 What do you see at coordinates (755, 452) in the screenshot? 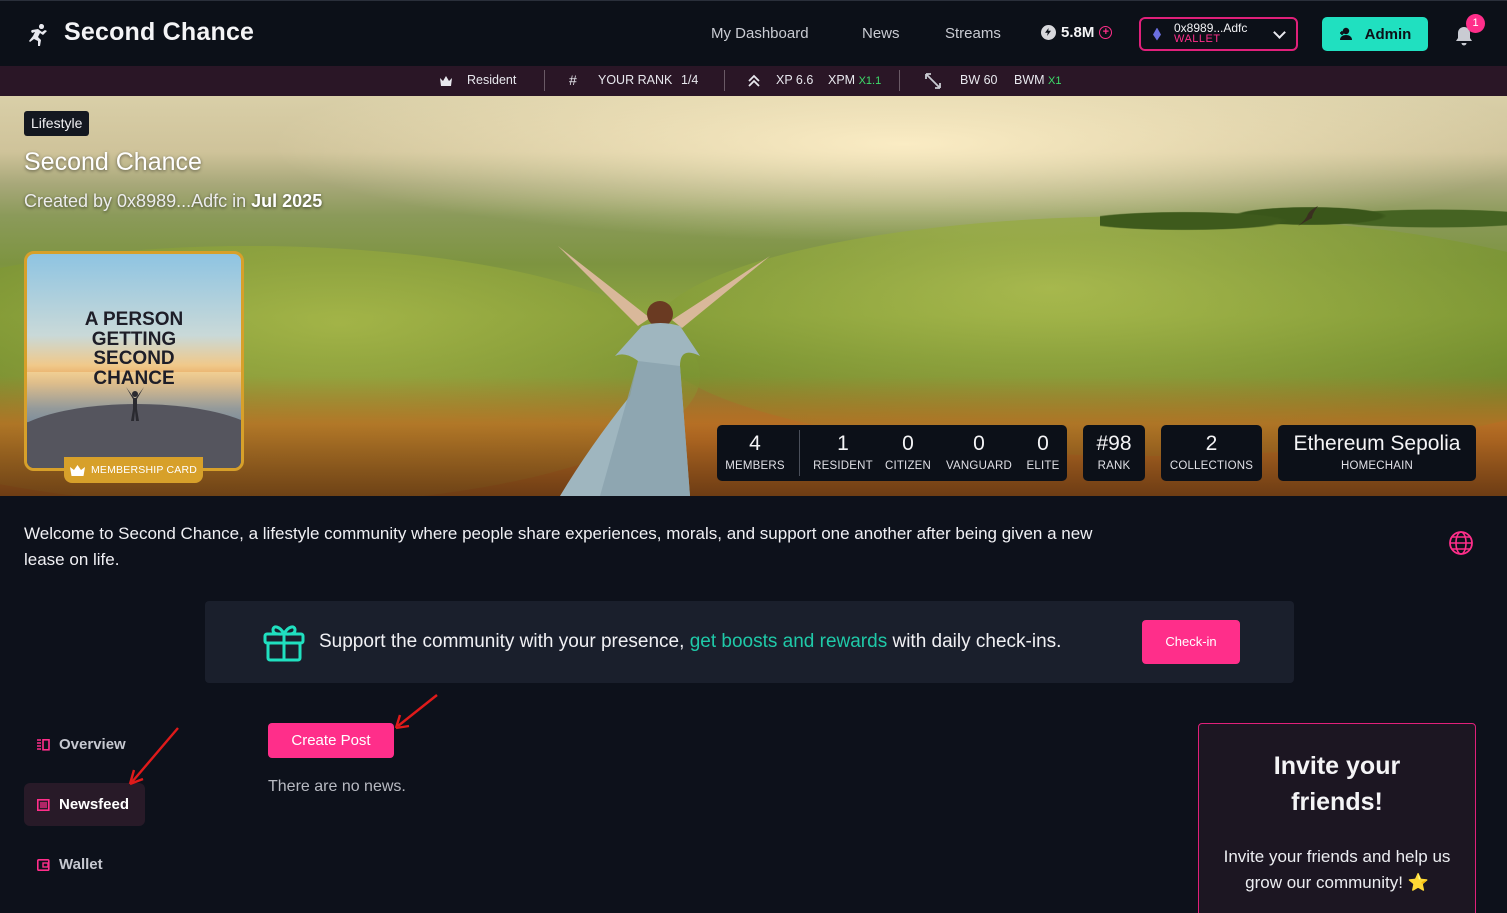
I see `stat-members: 4 MEMBERS` at bounding box center [755, 452].